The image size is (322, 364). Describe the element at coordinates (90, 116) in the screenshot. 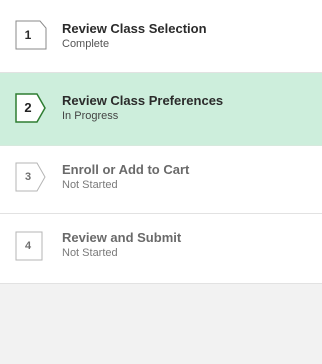

I see `step-status: In Progress` at that location.